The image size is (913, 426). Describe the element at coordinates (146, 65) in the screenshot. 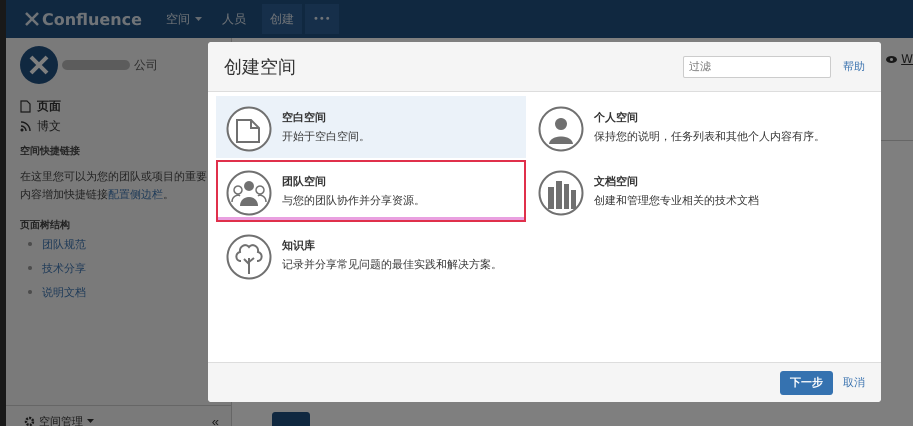

I see `space-name: 公司` at that location.